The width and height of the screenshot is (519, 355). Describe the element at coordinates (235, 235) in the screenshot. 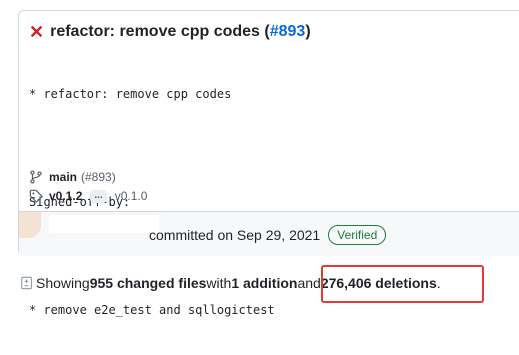

I see `committed-date: committed on Sep 29, 2021` at that location.